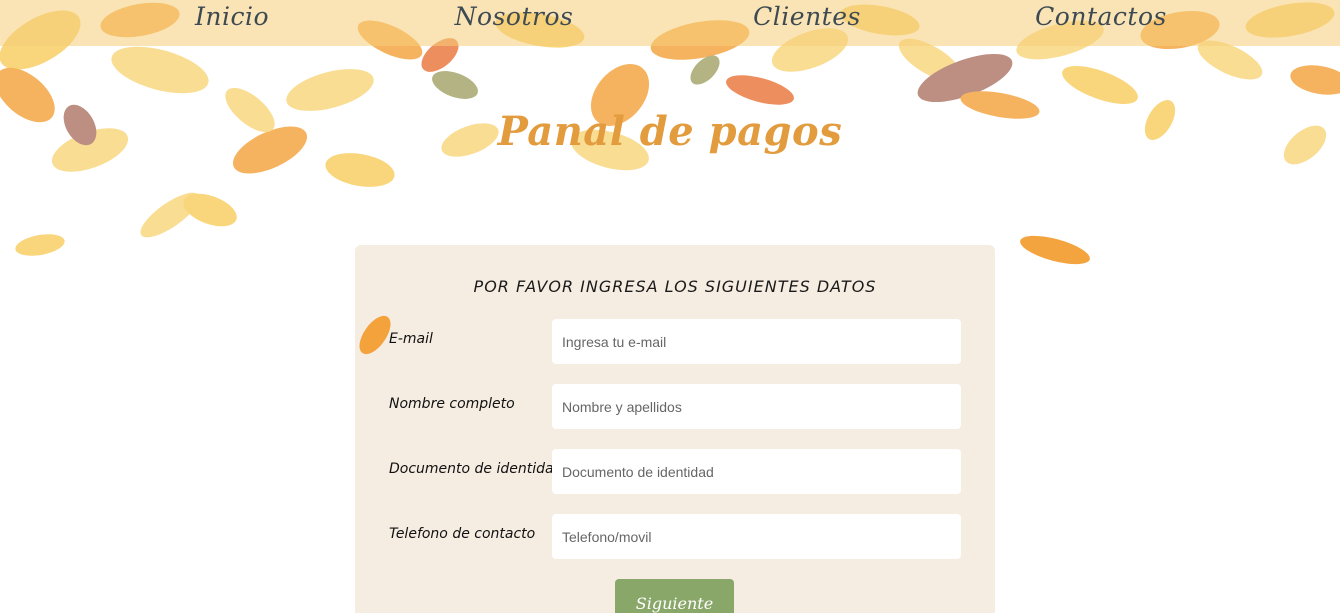  What do you see at coordinates (462, 534) in the screenshot?
I see `phone-label: Telefono de contacto` at bounding box center [462, 534].